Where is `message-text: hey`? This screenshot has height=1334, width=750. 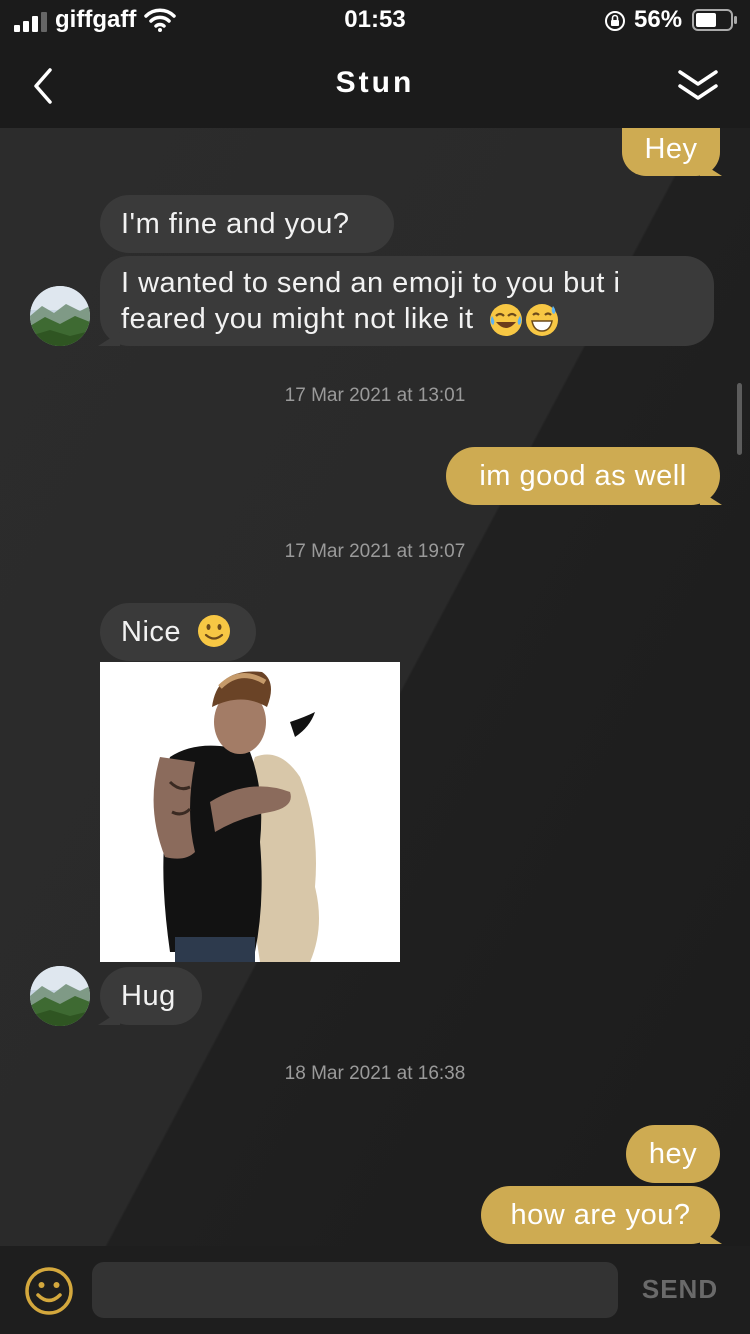 message-text: hey is located at coordinates (673, 1154).